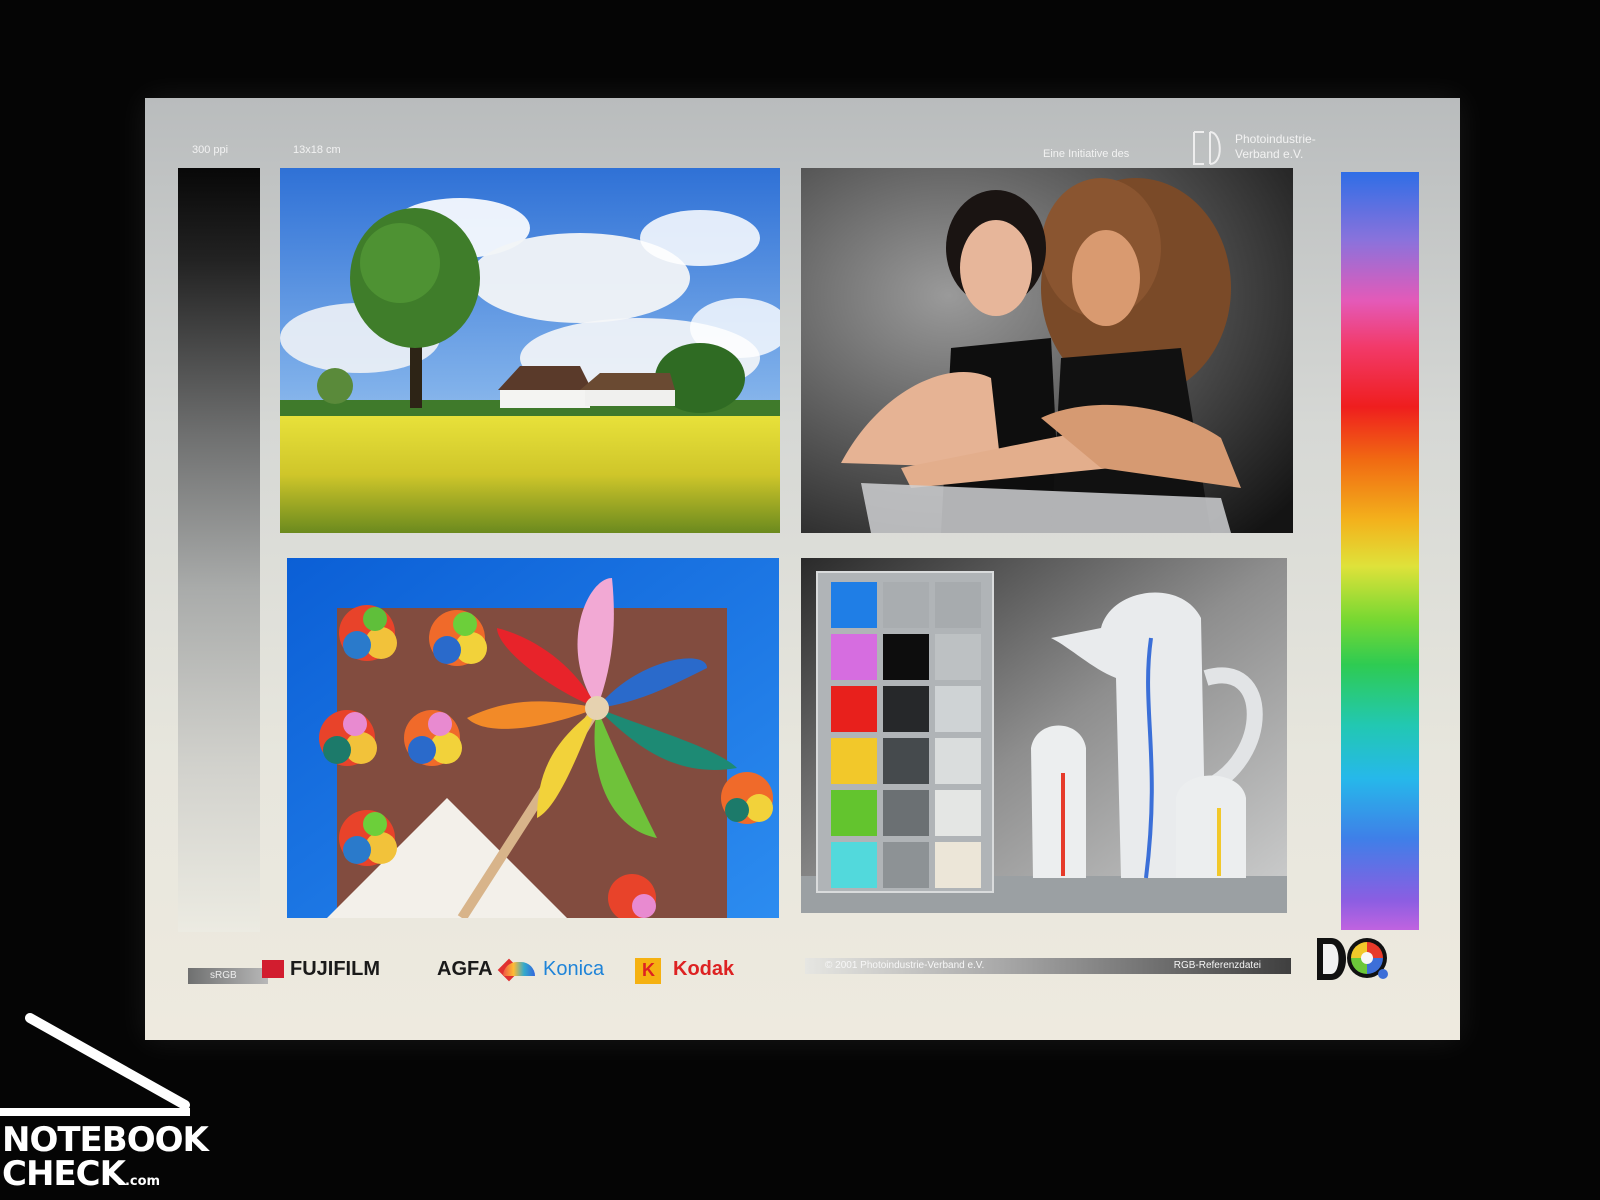 The image size is (1600, 1200). I want to click on konica-text: Konica, so click(574, 969).